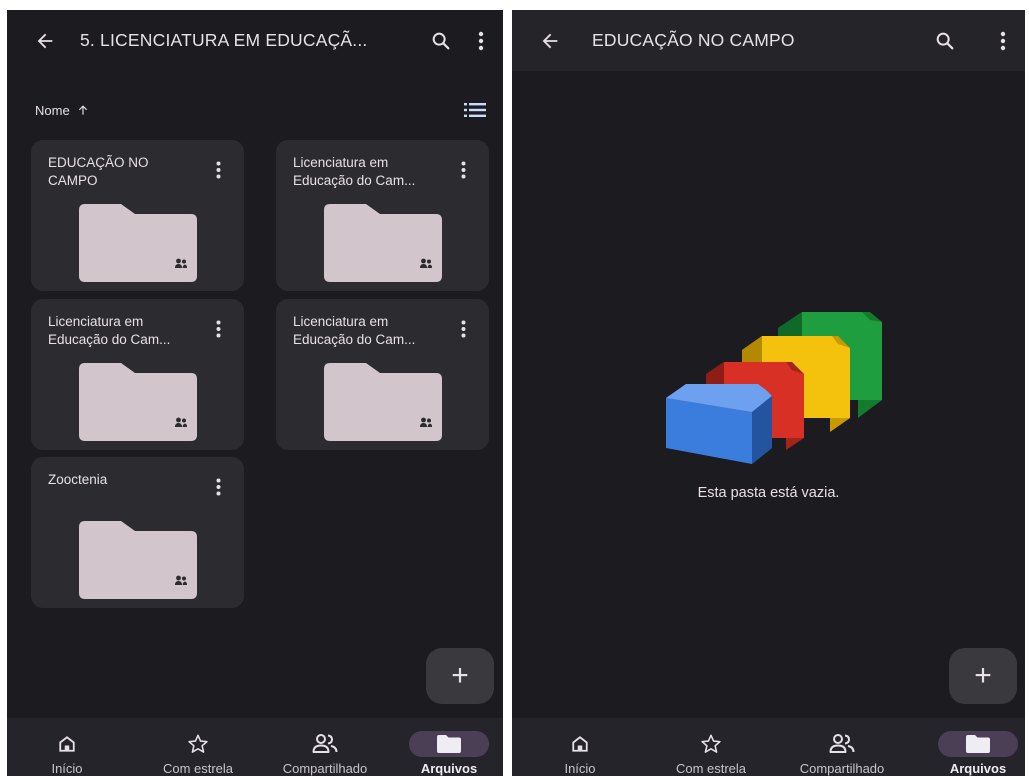 This screenshot has height=776, width=1029. I want to click on sort-bar: Nome, so click(255, 110).